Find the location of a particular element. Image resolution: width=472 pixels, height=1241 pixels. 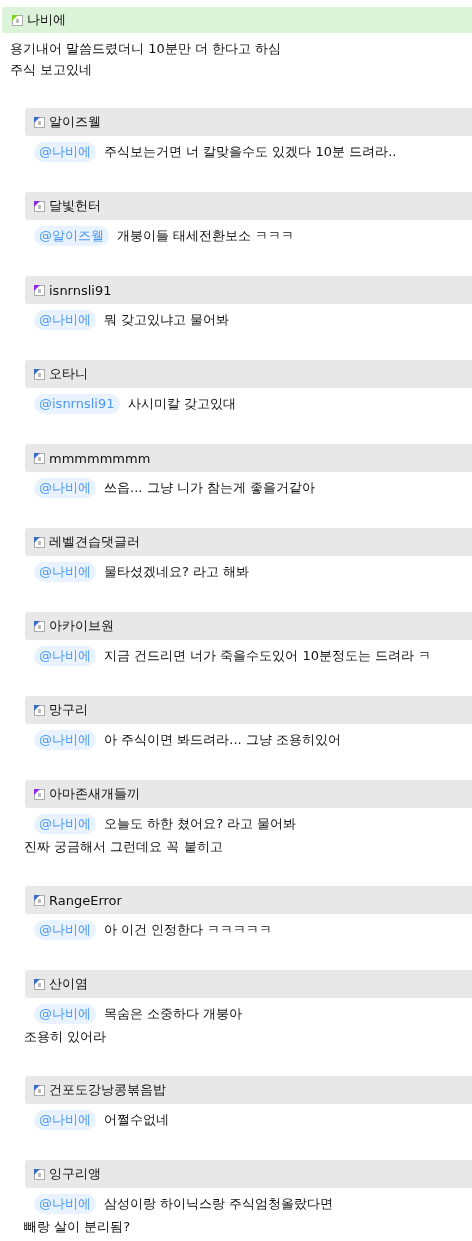

comment-text: 어쩔수없네 is located at coordinates (136, 1120).